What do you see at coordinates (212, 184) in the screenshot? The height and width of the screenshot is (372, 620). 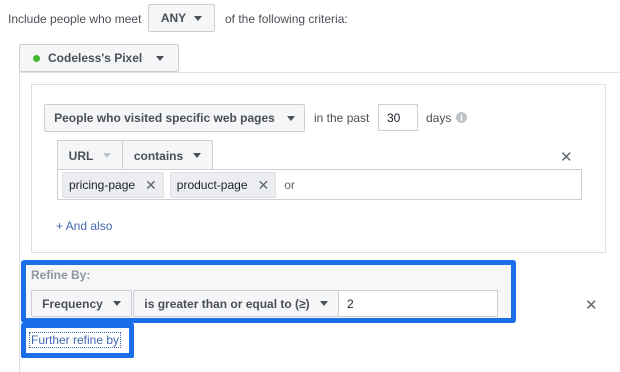 I see `keyword-tag-label: product-page` at bounding box center [212, 184].